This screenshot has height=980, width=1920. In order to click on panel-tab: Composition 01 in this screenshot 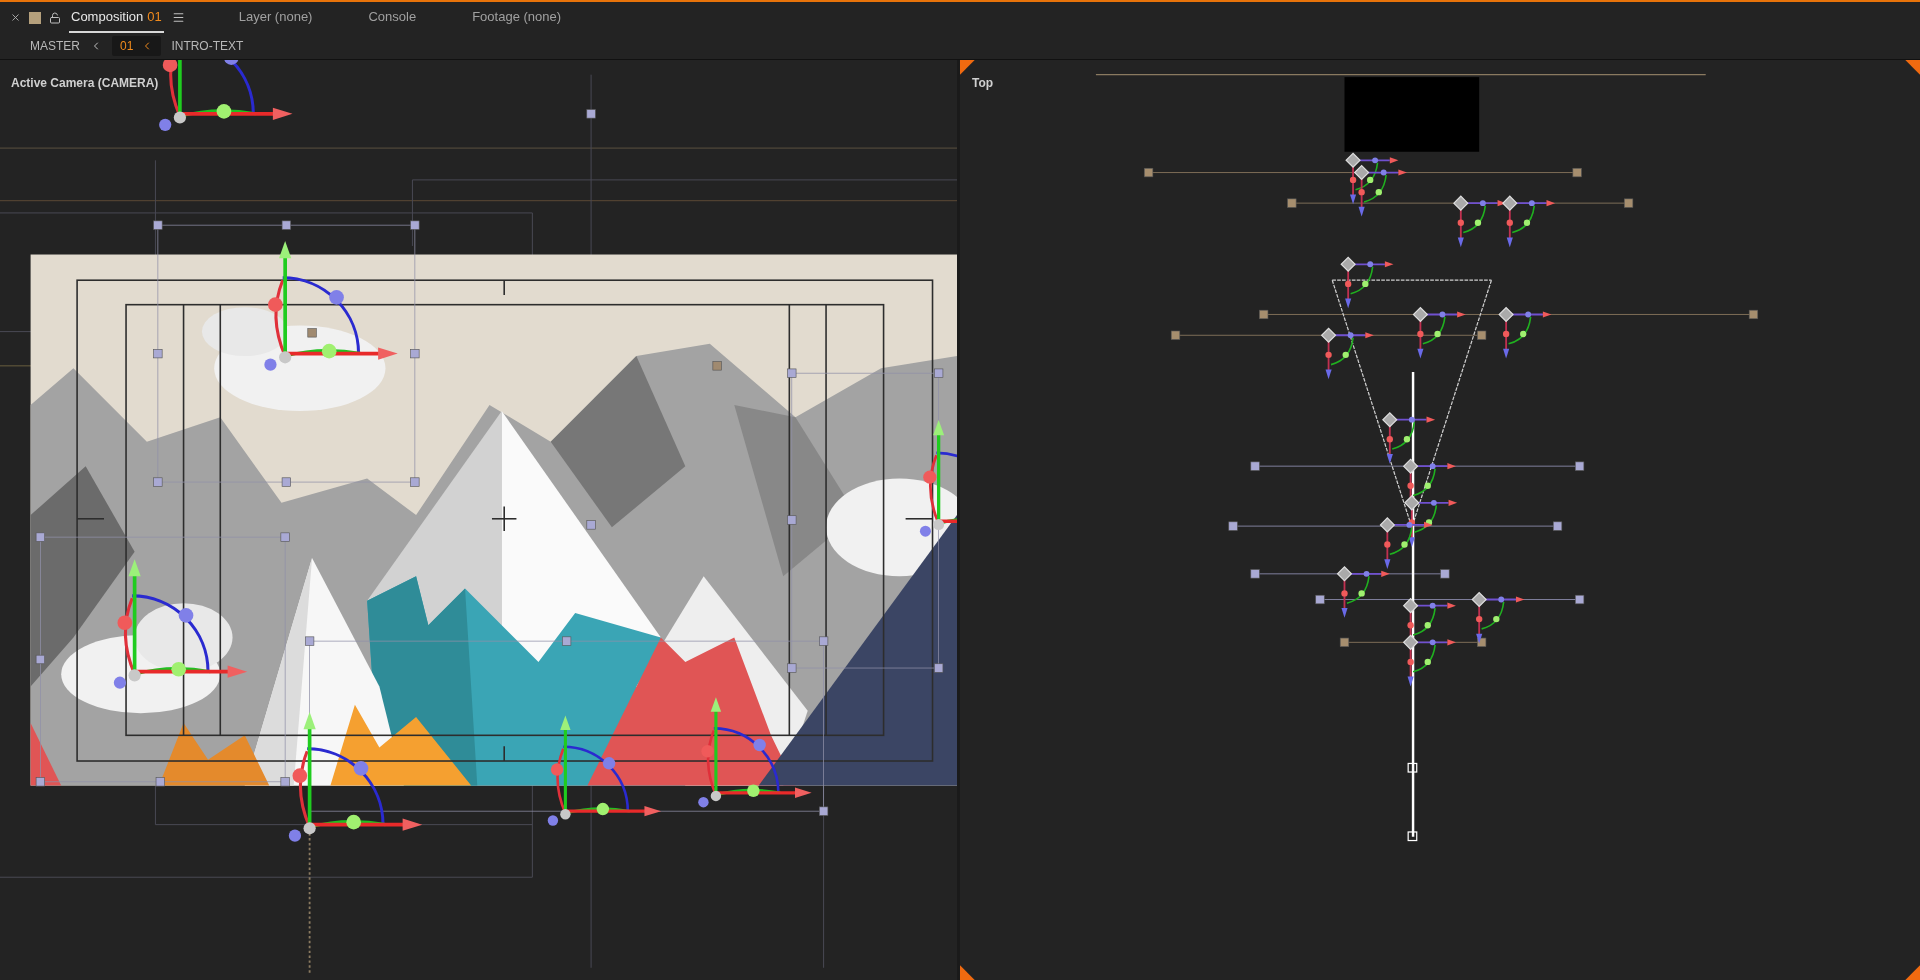, I will do `click(116, 17)`.